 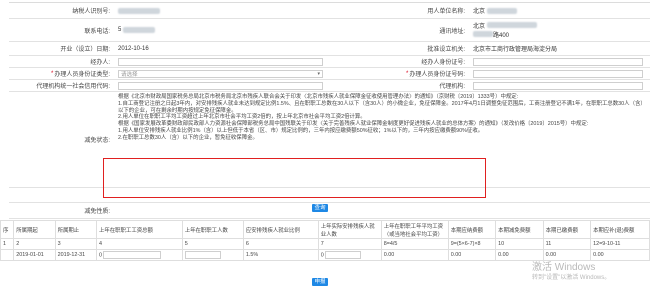 I want to click on reduction-status-label: 减免状态:, so click(x=97, y=141).